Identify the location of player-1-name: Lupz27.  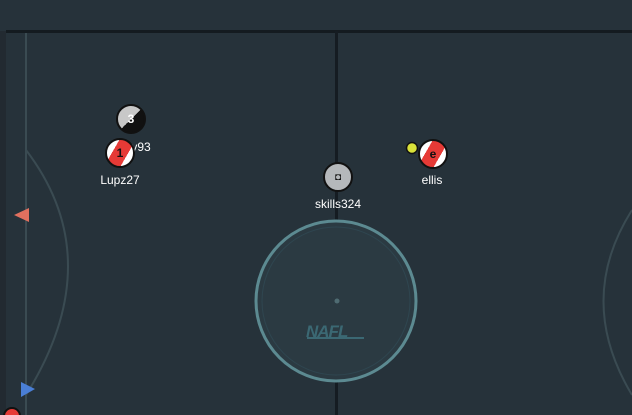
(120, 180).